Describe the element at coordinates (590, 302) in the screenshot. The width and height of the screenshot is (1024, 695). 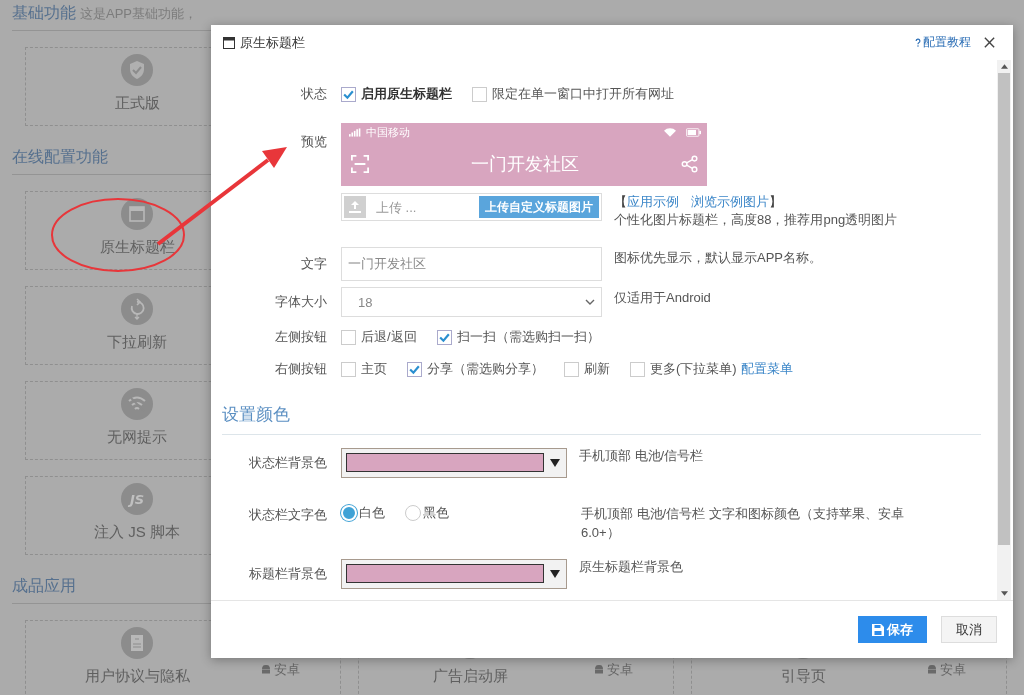
I see `chevron-down-icon` at that location.